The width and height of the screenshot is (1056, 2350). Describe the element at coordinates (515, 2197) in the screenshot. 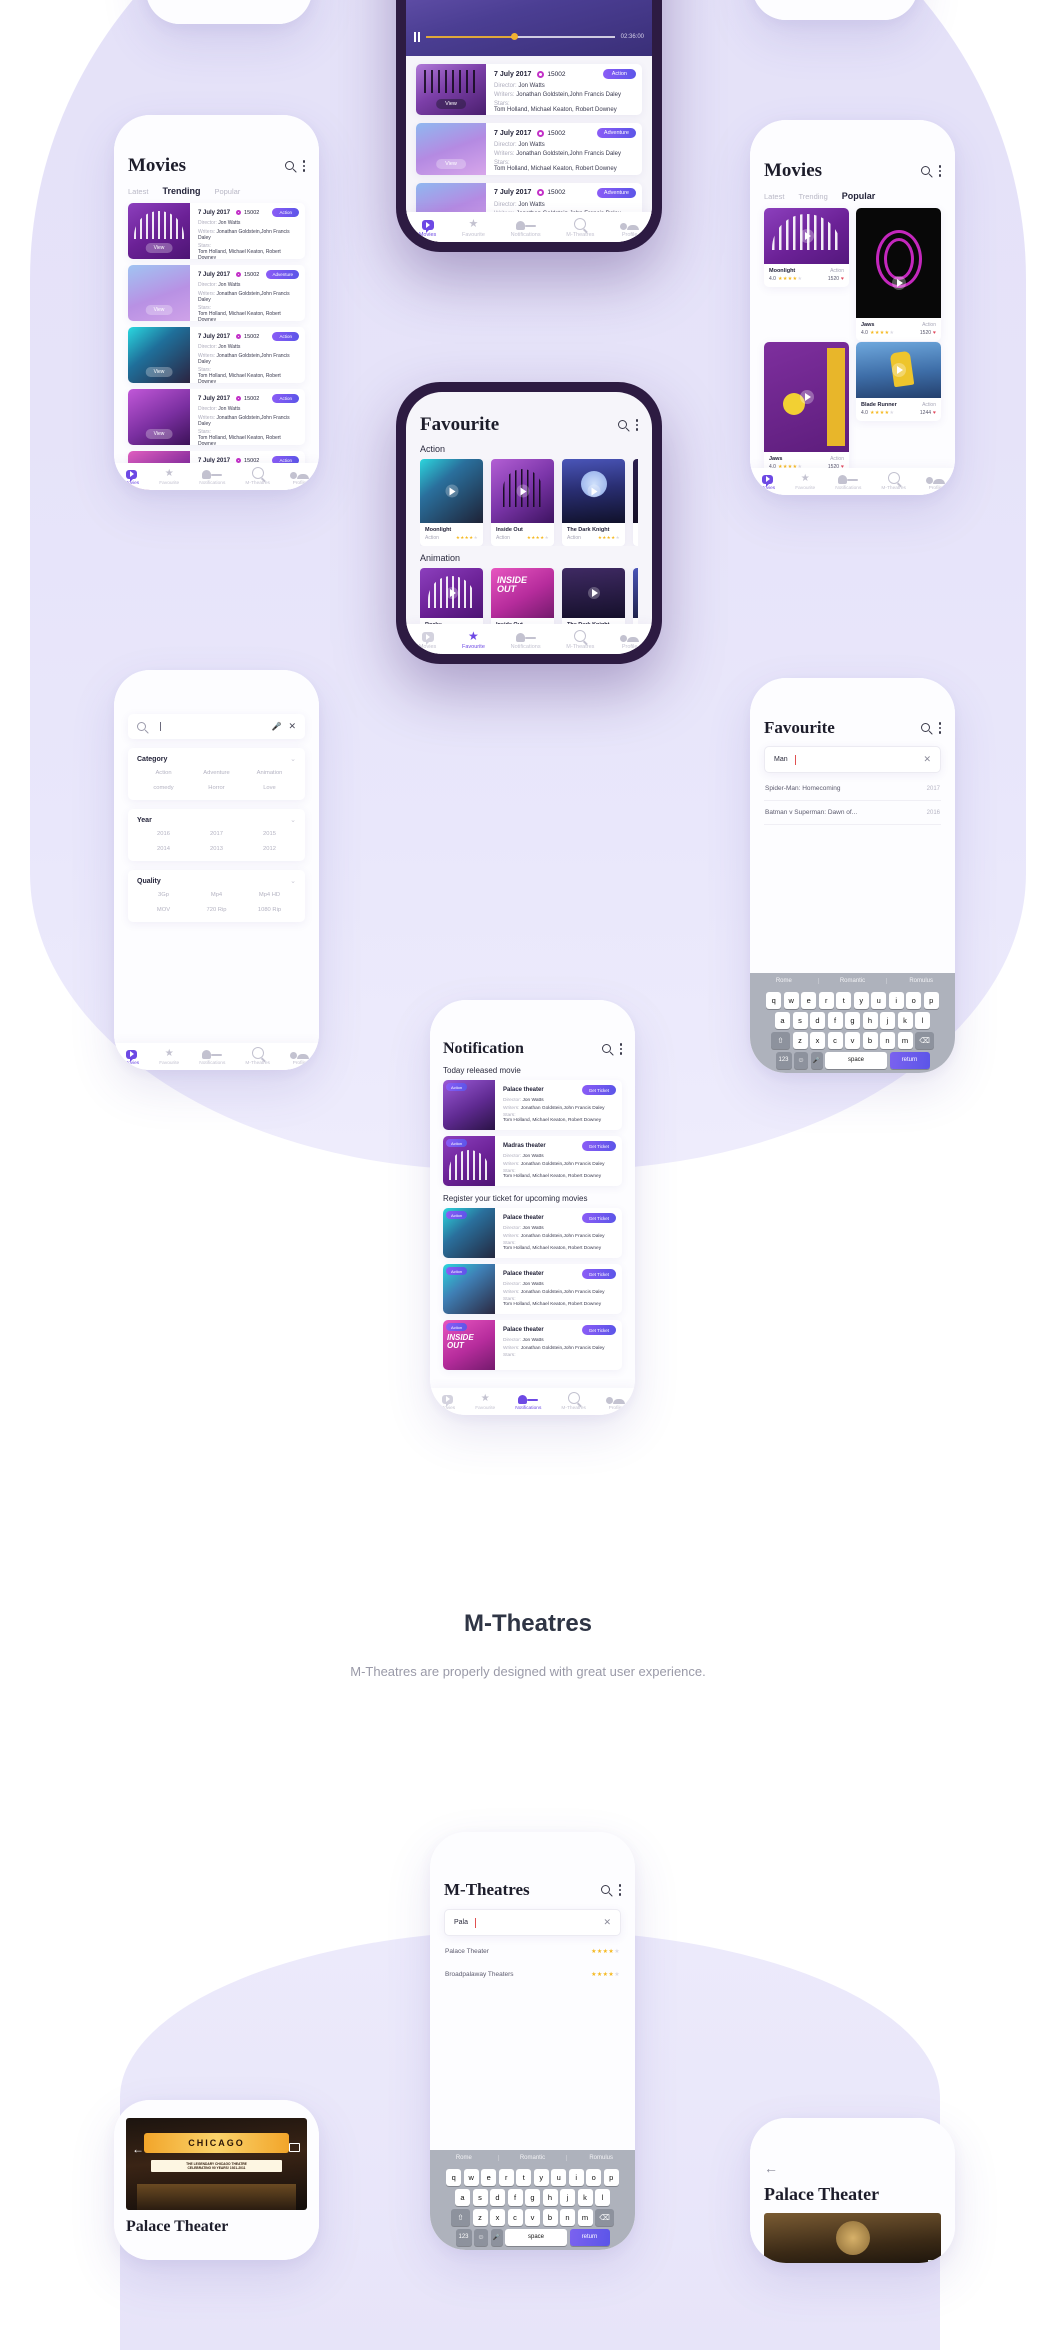

I see `key: f` at that location.